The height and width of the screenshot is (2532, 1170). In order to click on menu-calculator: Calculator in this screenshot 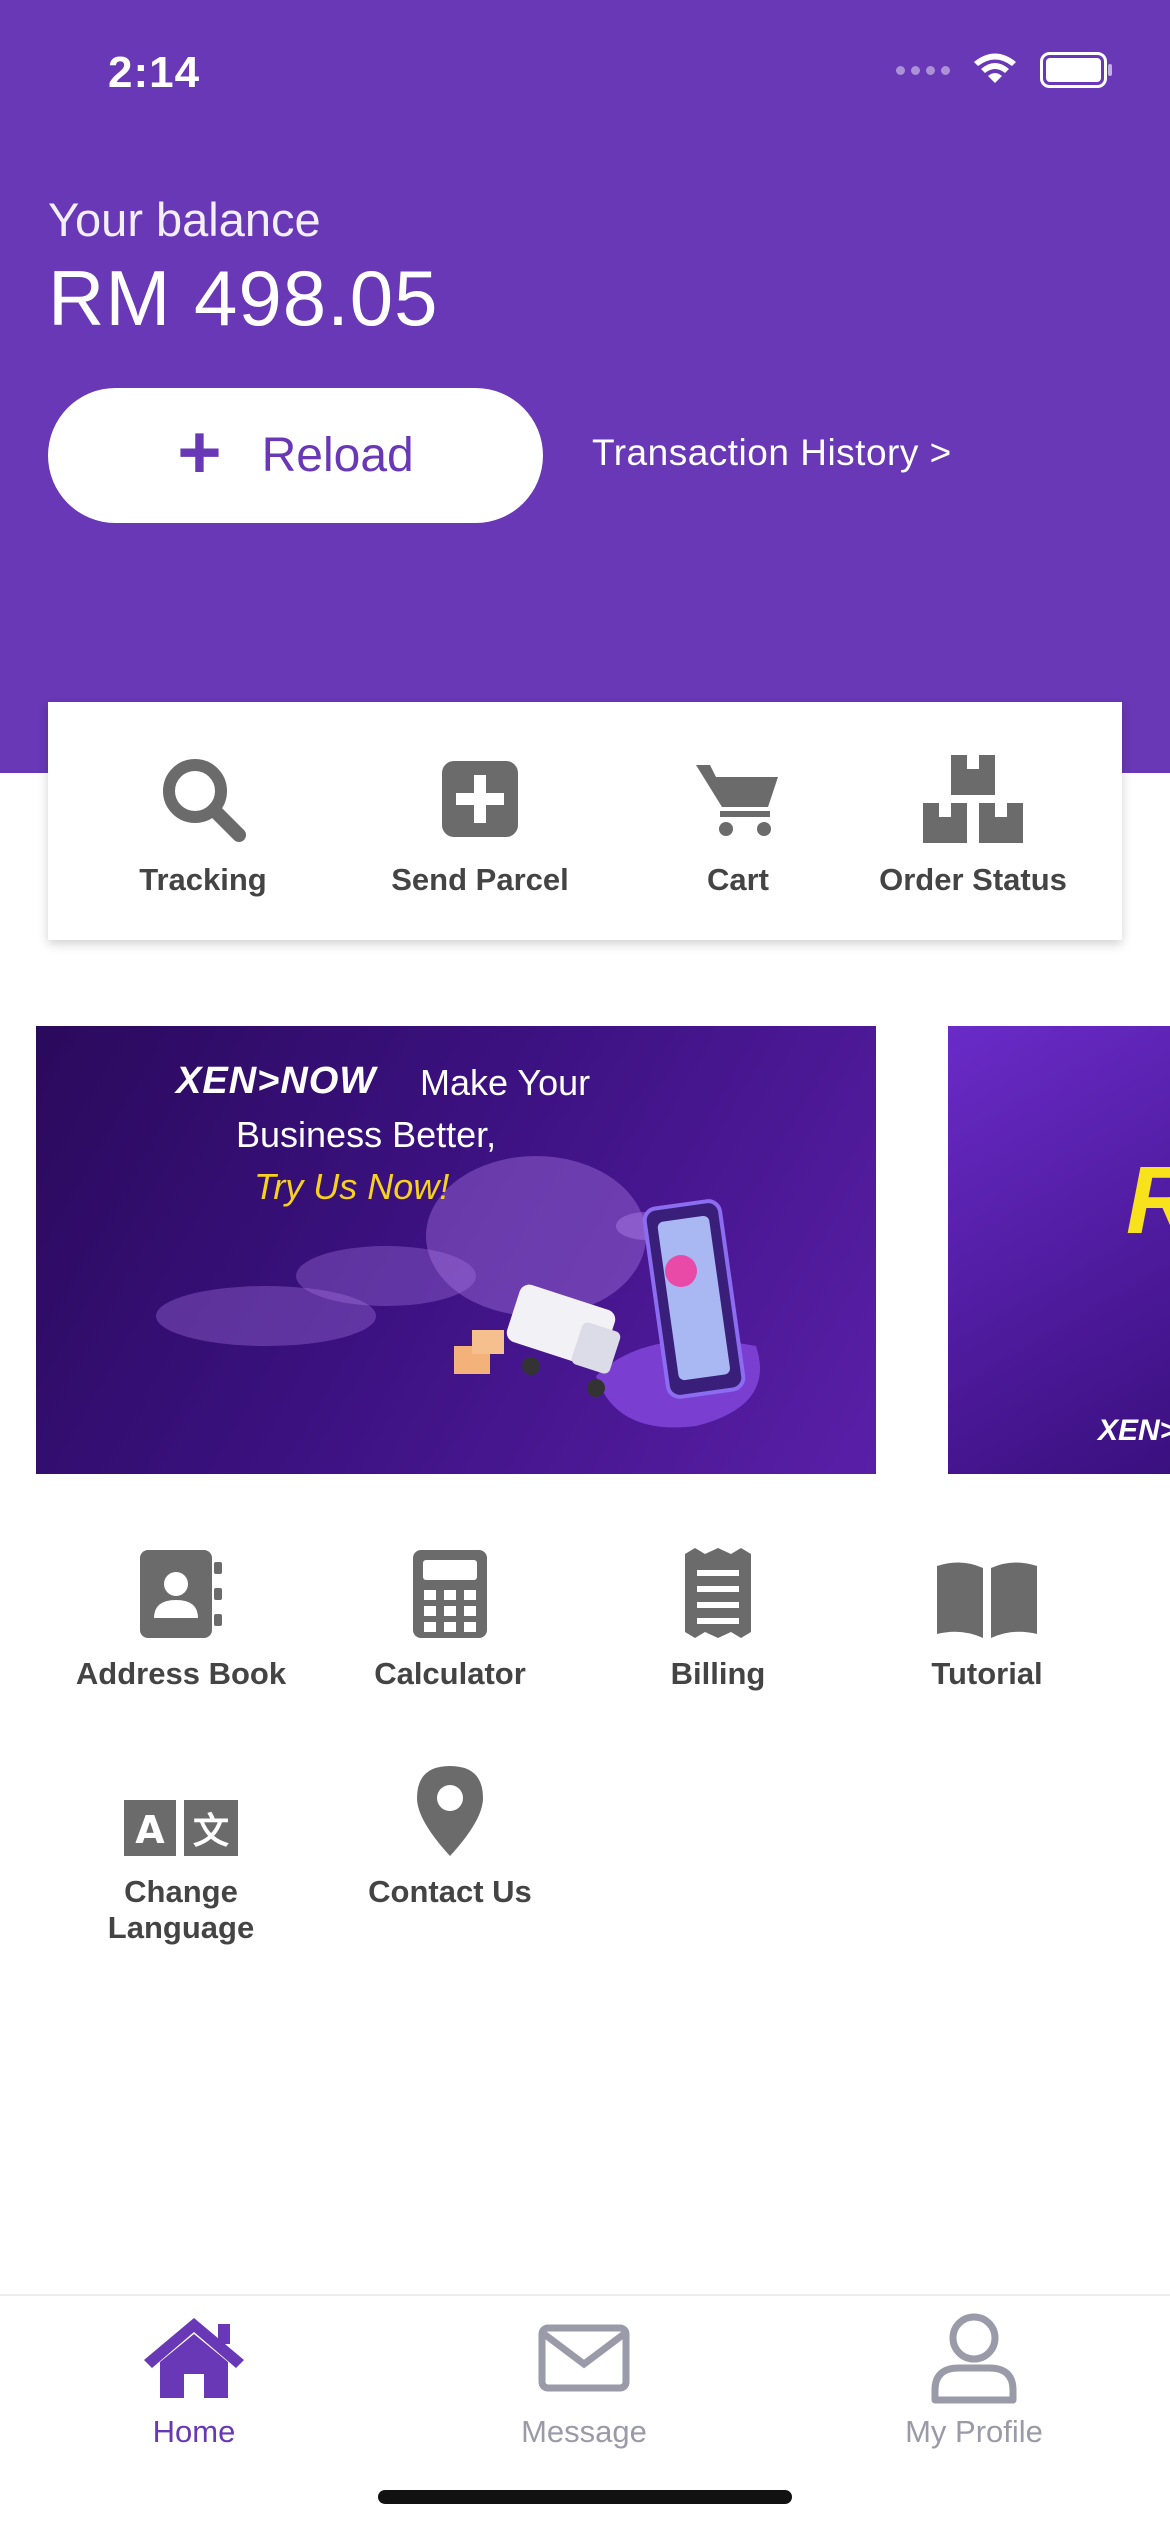, I will do `click(450, 1616)`.